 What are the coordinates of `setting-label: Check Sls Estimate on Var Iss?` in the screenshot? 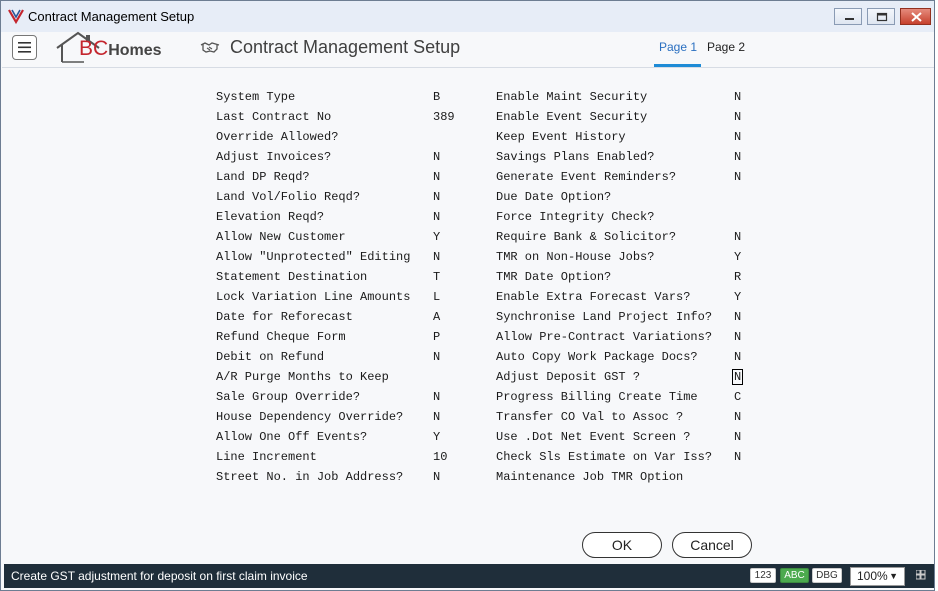 It's located at (604, 457).